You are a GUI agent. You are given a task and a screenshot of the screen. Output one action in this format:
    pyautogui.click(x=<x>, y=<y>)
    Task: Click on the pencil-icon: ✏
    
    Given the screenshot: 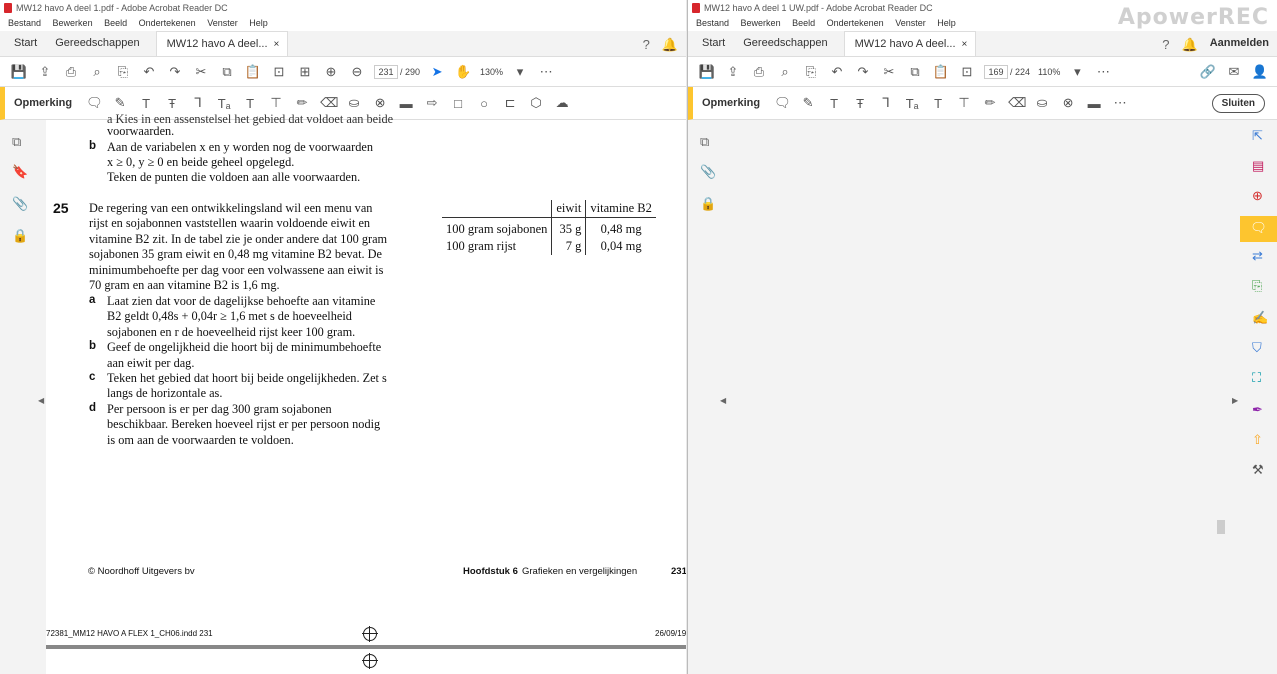 What is the action you would take?
    pyautogui.click(x=302, y=103)
    